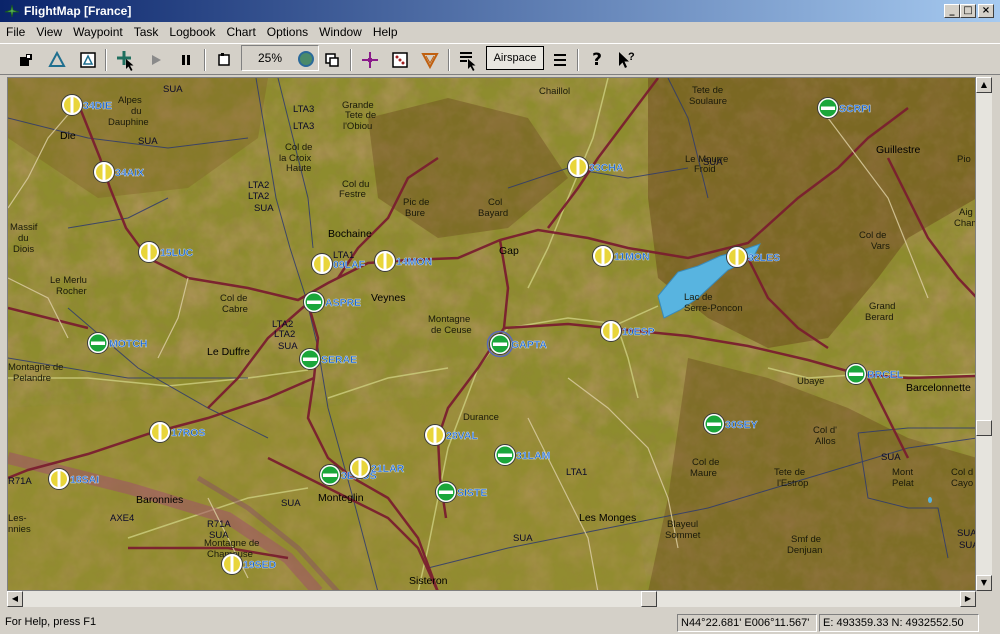  Describe the element at coordinates (224, 60) in the screenshot. I see `copy-icon` at that location.